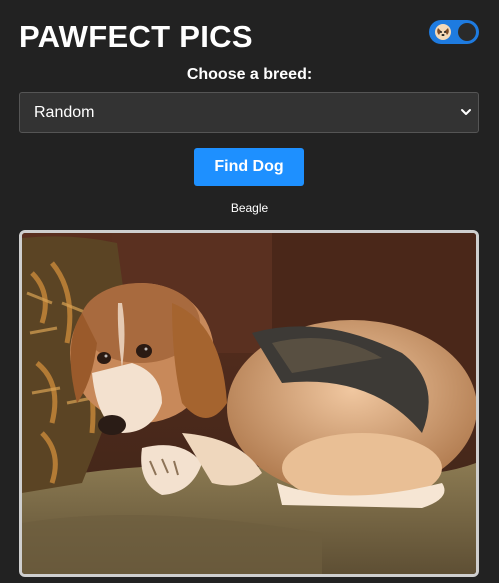 Image resolution: width=499 pixels, height=583 pixels. What do you see at coordinates (443, 32) in the screenshot?
I see `moon-dog-icon` at bounding box center [443, 32].